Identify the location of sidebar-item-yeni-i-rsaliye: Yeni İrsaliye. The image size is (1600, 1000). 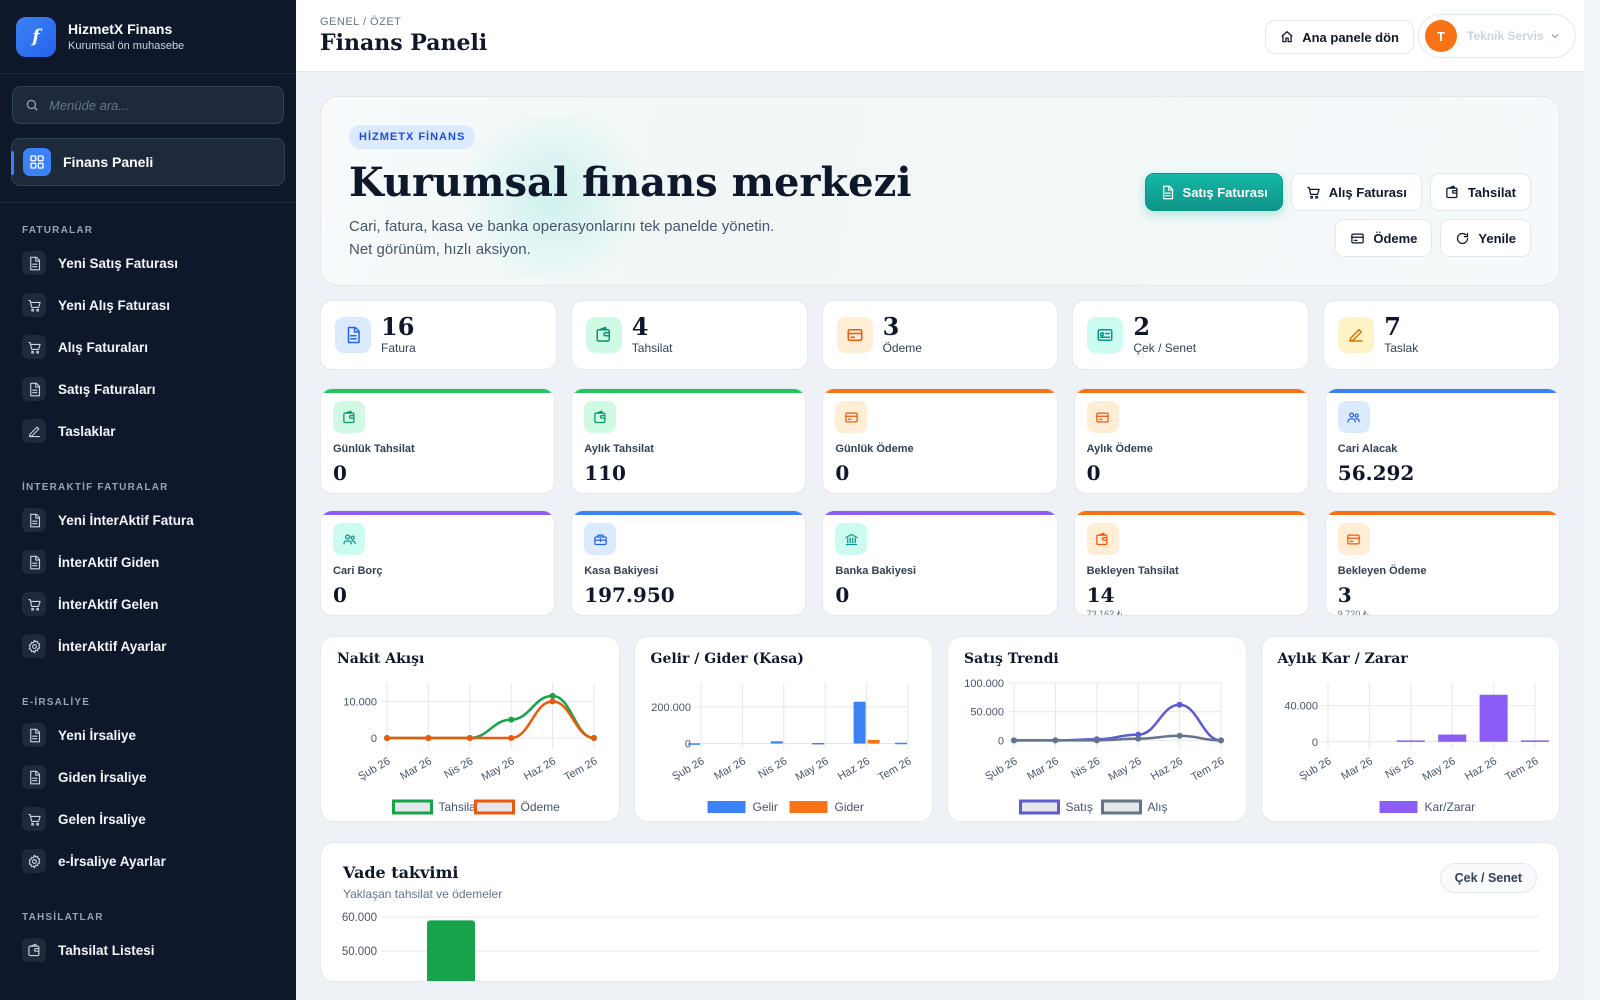
(148, 735).